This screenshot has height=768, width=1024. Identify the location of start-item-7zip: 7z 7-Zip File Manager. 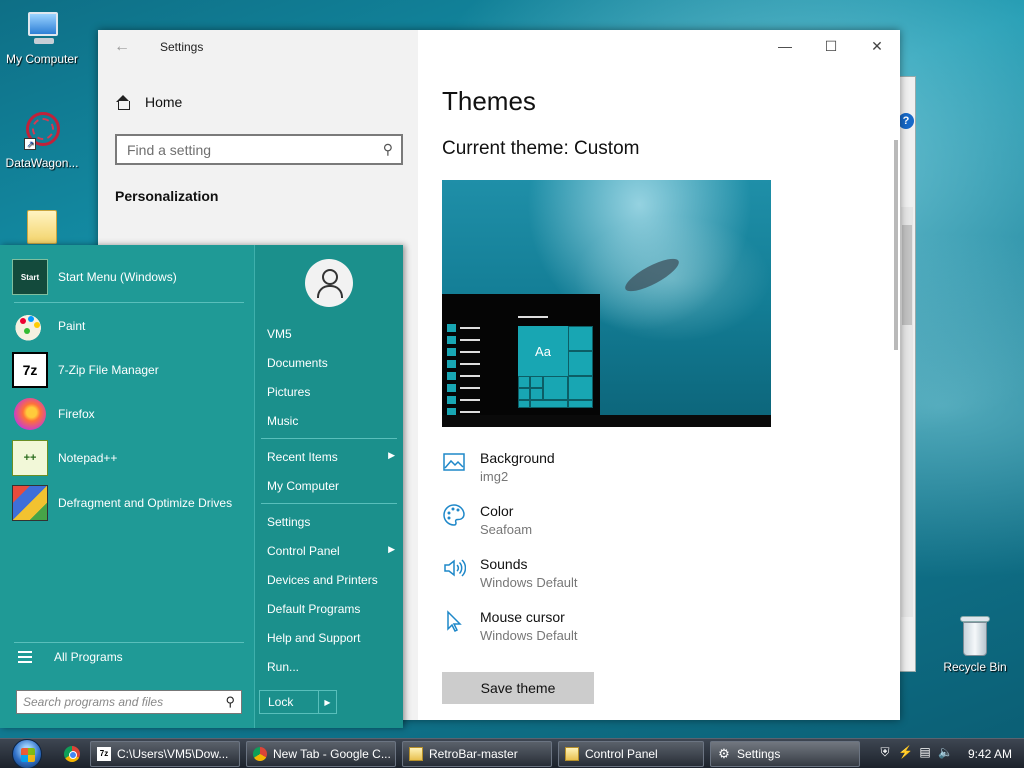
(130, 370).